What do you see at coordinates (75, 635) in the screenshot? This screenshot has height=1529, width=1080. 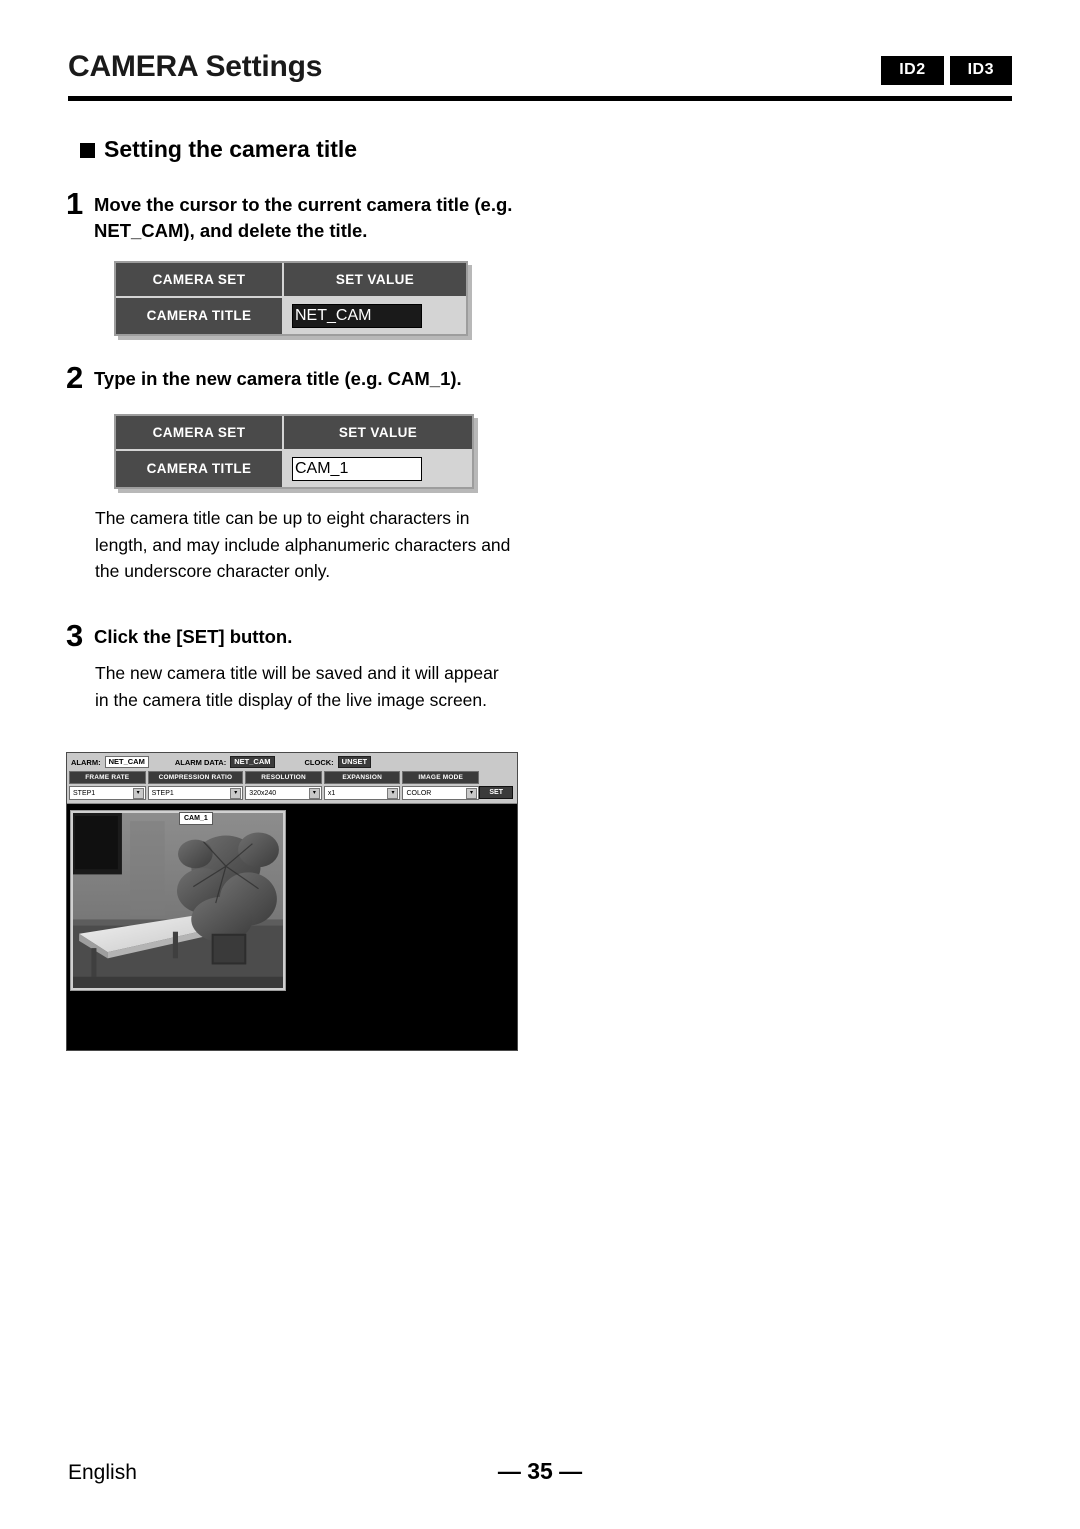 I see `step-3-number: 3` at bounding box center [75, 635].